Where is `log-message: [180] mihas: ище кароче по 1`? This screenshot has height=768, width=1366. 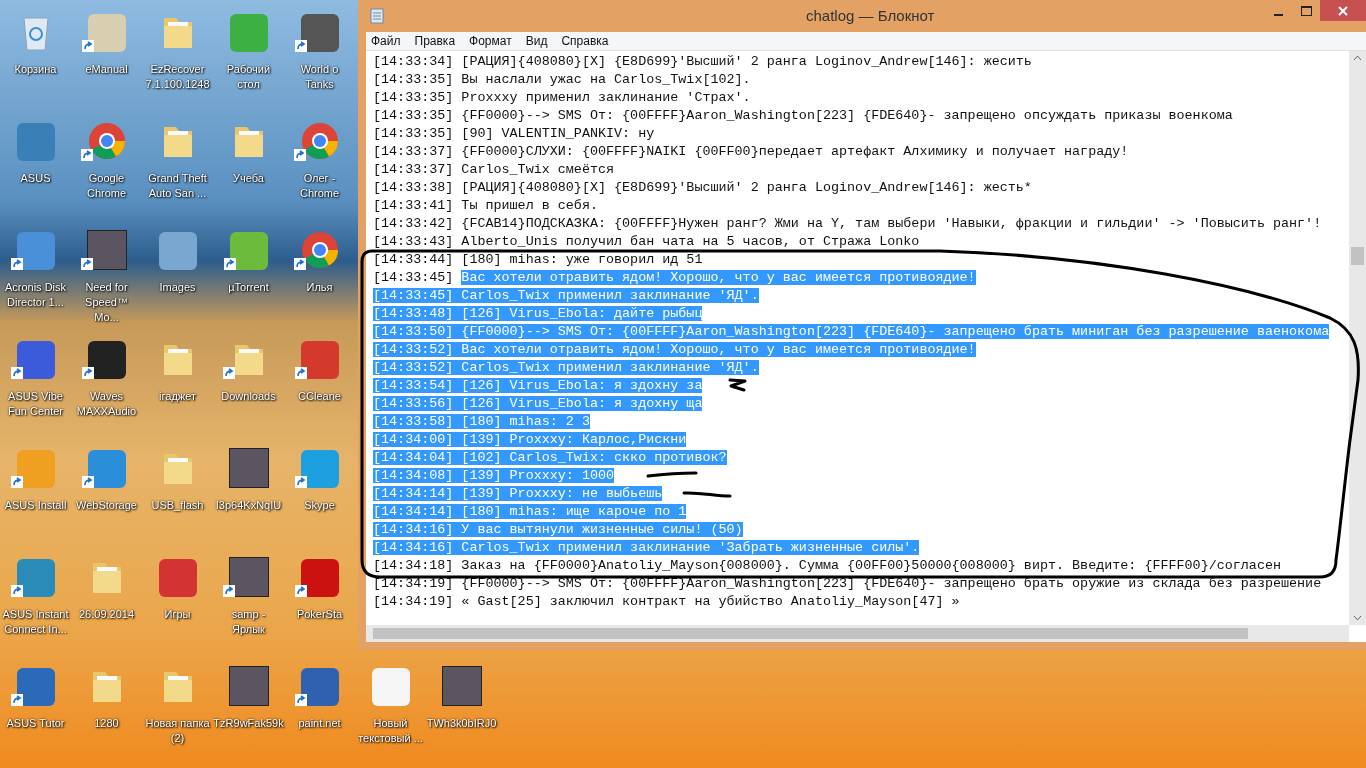 log-message: [180] mihas: ище кароче по 1 is located at coordinates (574, 511).